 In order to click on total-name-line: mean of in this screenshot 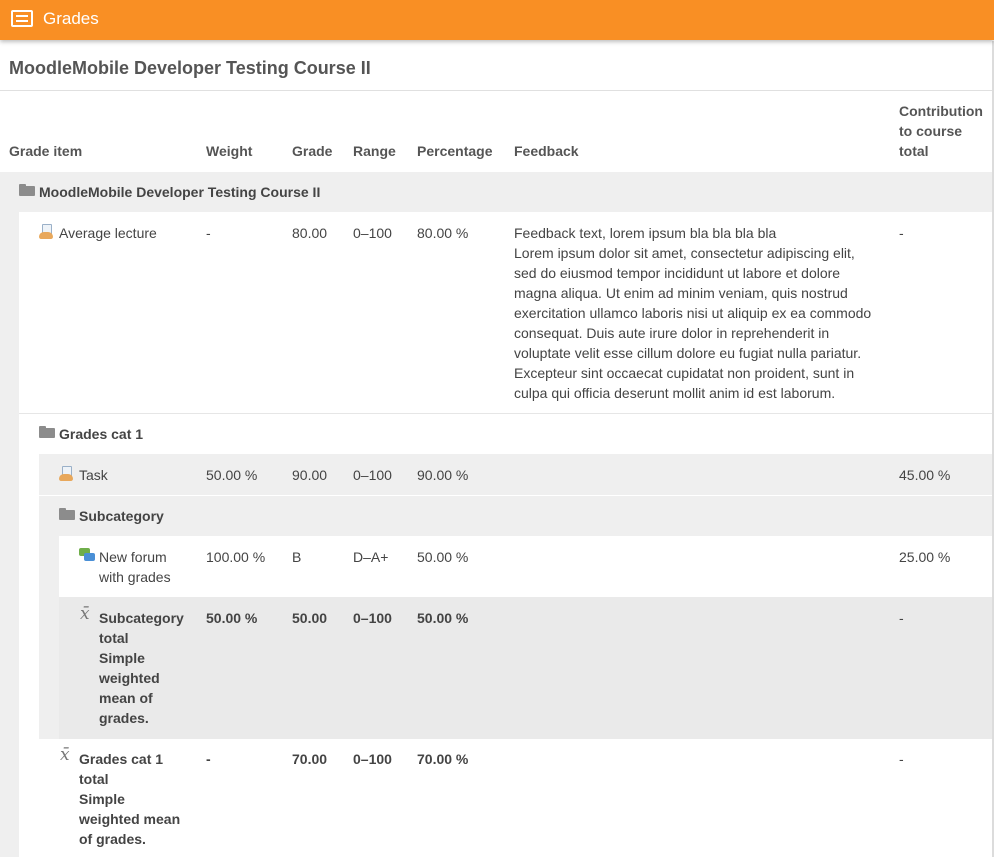, I will do `click(126, 698)`.